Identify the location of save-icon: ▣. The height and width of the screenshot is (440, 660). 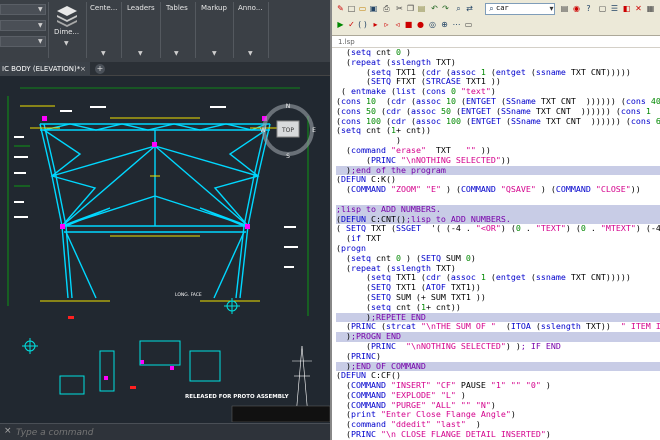
(373, 8).